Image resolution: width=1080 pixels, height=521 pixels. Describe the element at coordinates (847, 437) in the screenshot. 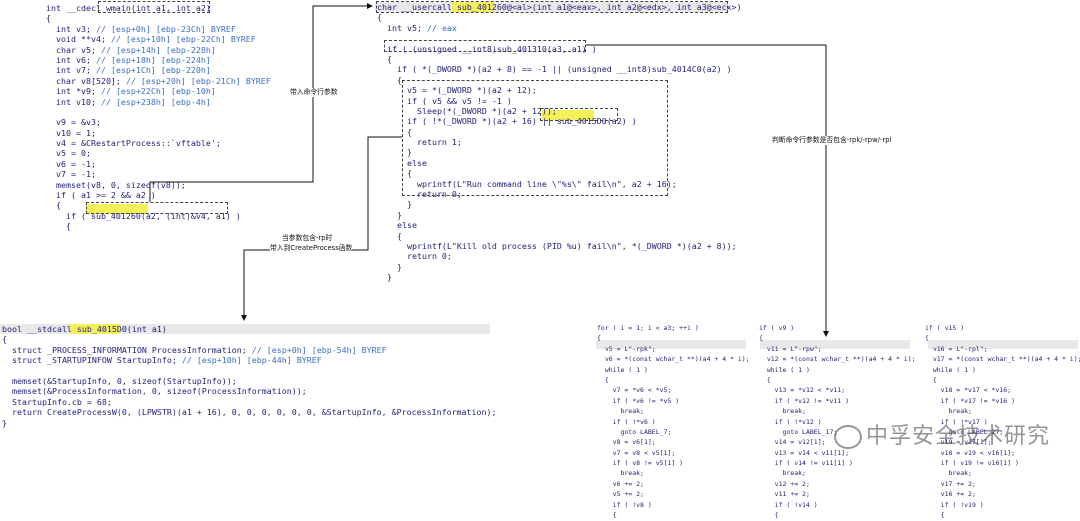

I see `wechat-logo-icon` at that location.